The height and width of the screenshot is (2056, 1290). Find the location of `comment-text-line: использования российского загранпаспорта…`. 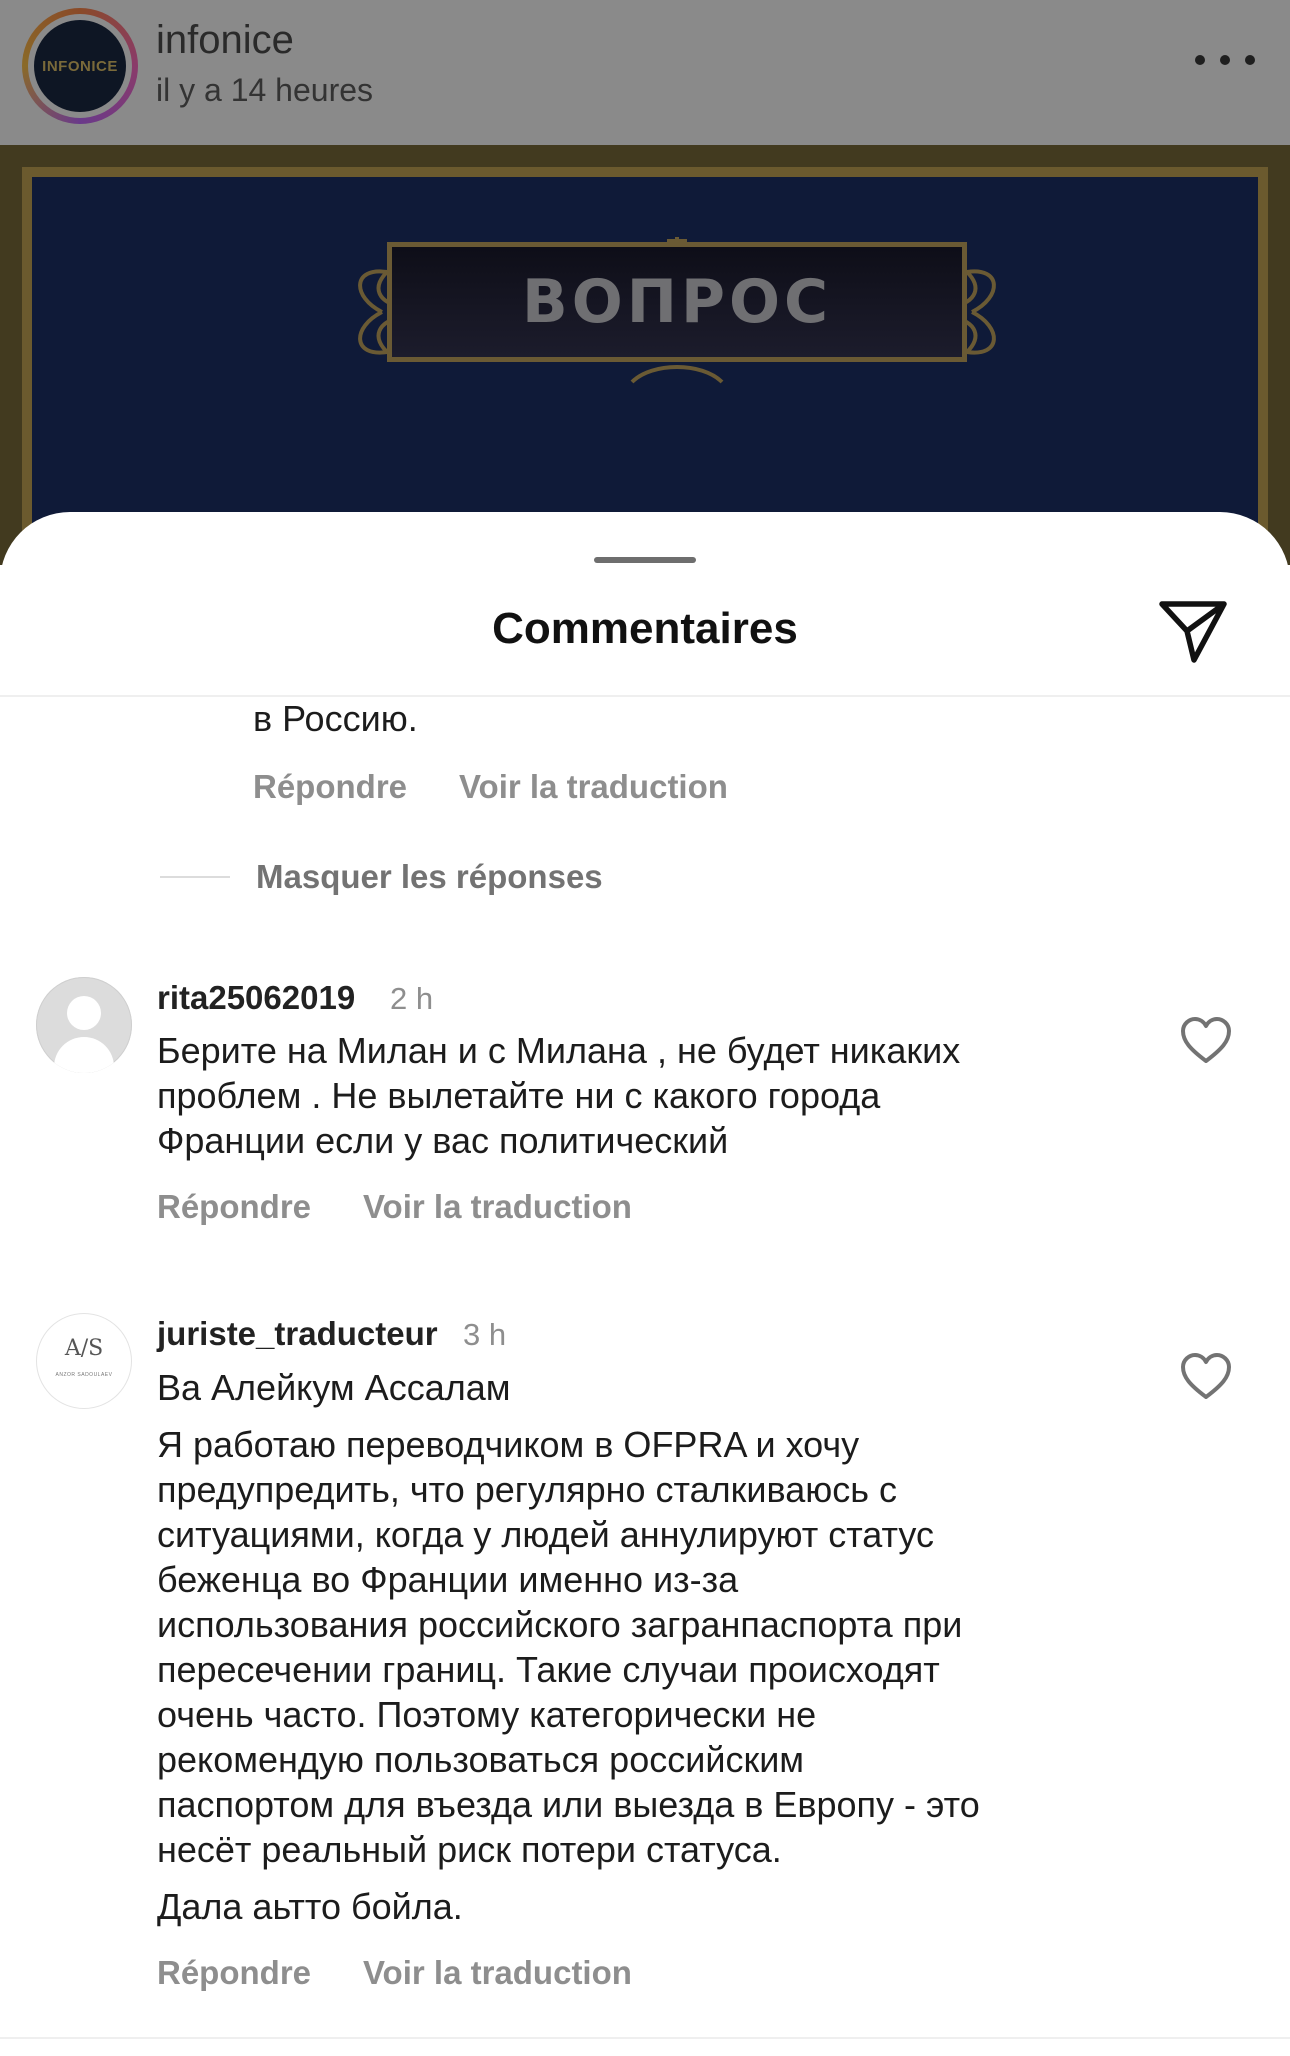

comment-text-line: использования российского загранпаспорта… is located at coordinates (560, 1624).